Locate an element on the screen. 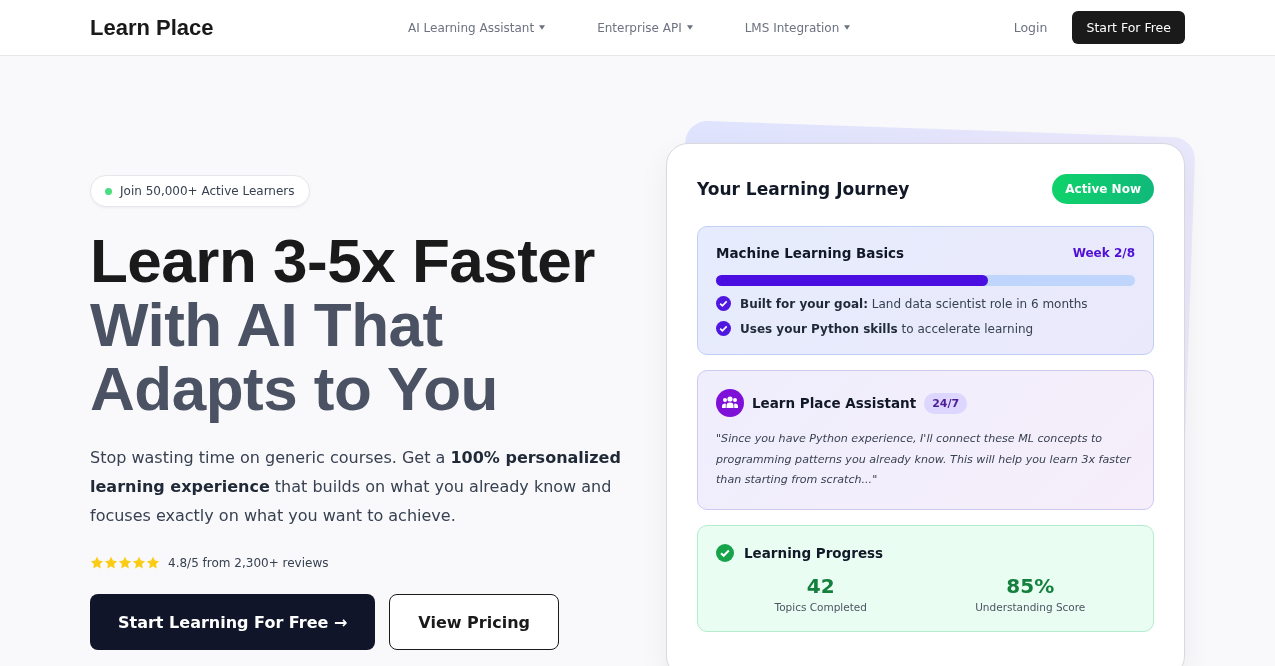 The width and height of the screenshot is (1275, 666). badge-text: Join 50,000+ Active Learners is located at coordinates (207, 191).